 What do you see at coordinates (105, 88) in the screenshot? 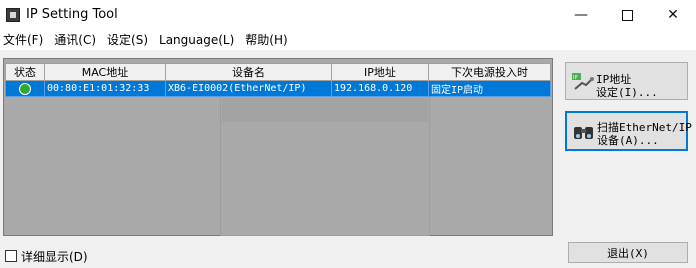
I see `row-mac-cell: 00:80:E1:01:32:33` at bounding box center [105, 88].